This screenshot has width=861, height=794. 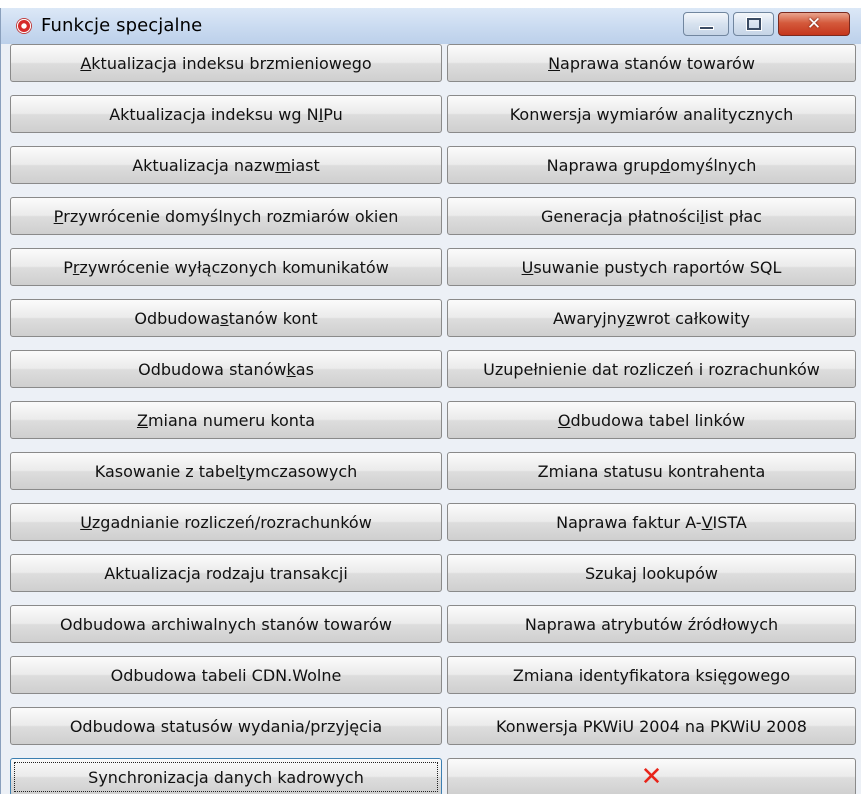 I want to click on button-odbudowa-statusow-wydania: Odbudowa statusów wydania/przyjęcia, so click(x=226, y=726).